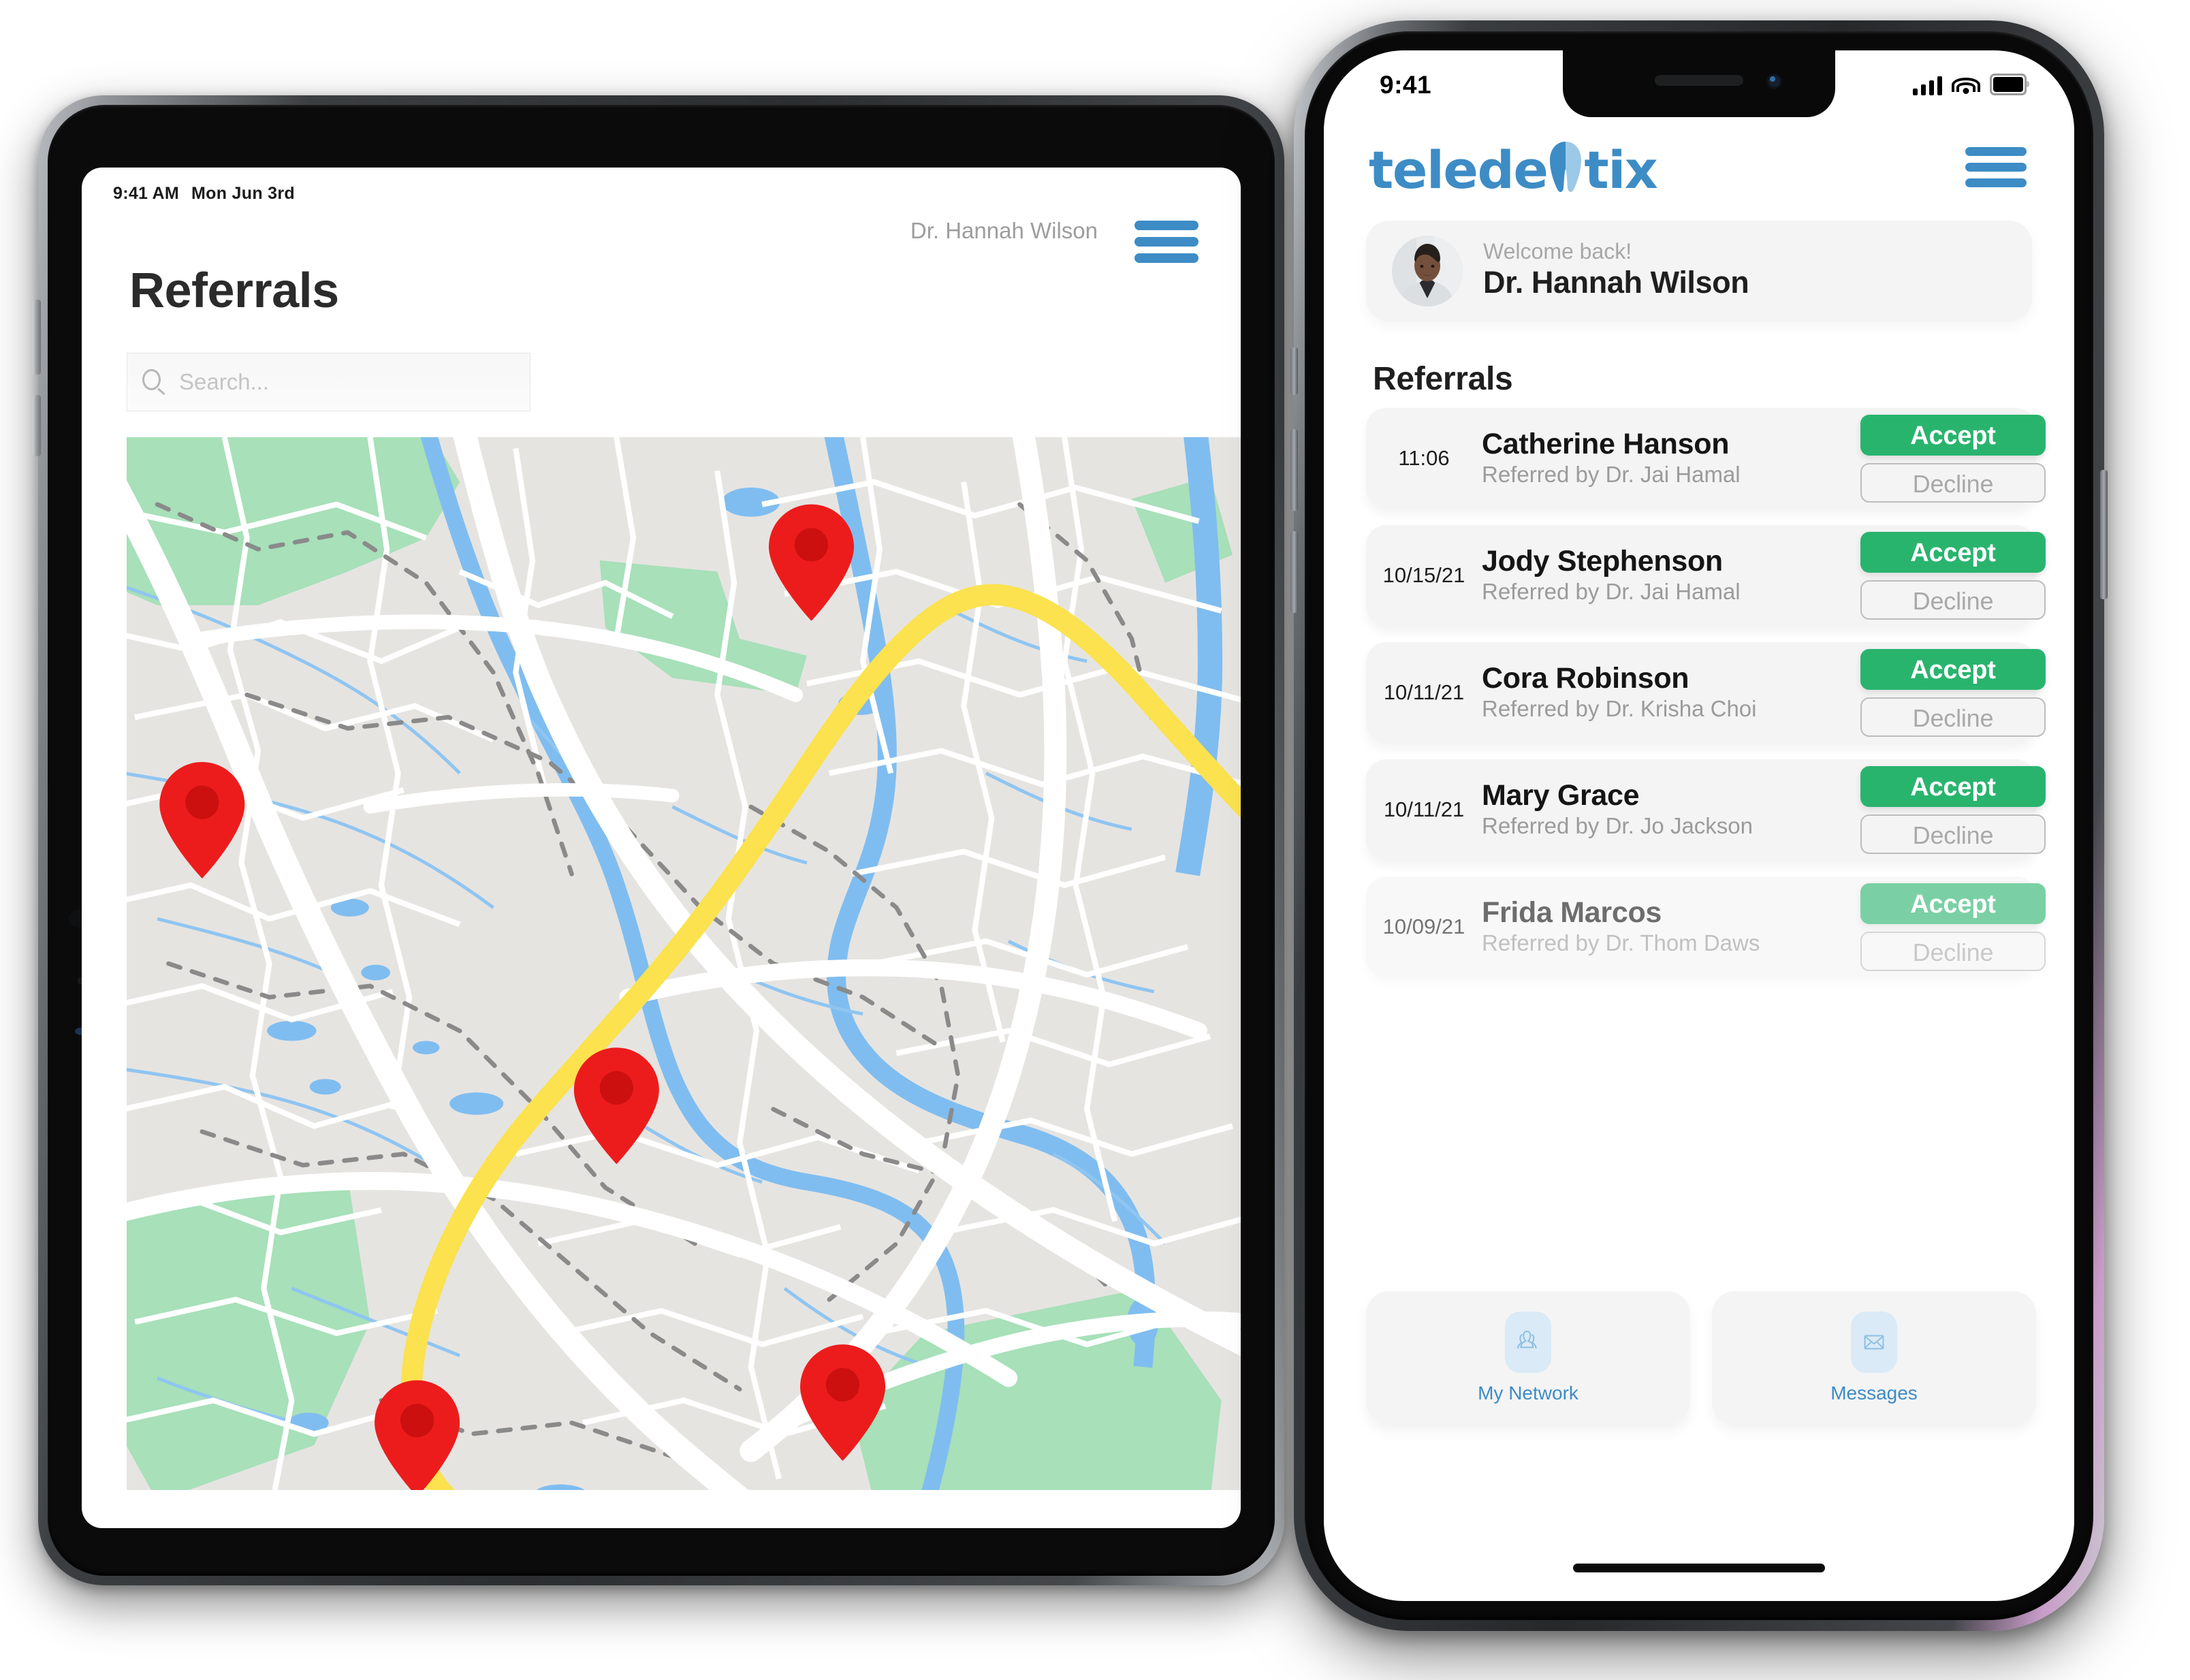 This screenshot has height=1680, width=2190. Describe the element at coordinates (1406, 85) in the screenshot. I see `phone-status-time: 9:41` at that location.